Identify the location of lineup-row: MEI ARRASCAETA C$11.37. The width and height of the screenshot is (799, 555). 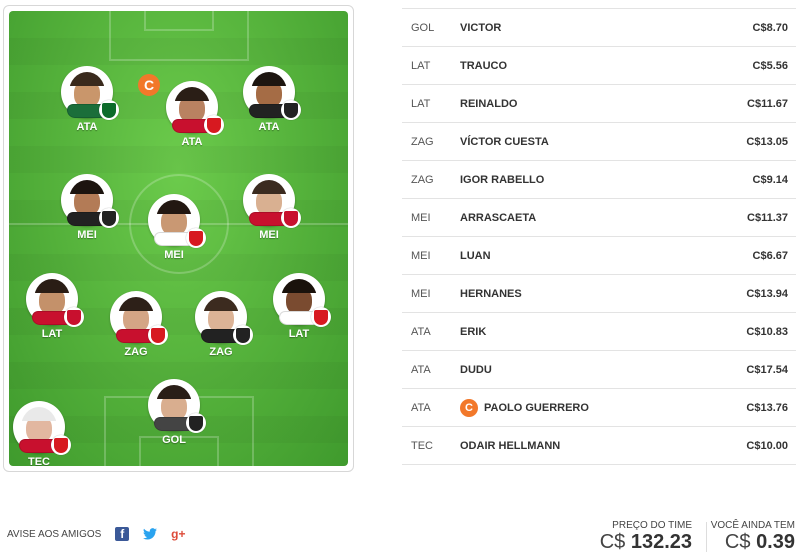
(599, 218).